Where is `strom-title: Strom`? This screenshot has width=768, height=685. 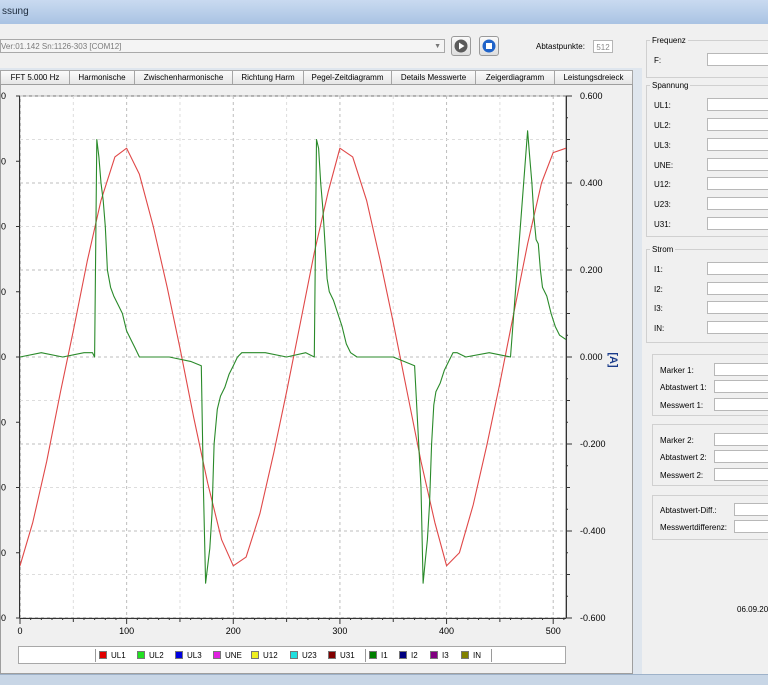
strom-title: Strom is located at coordinates (663, 249).